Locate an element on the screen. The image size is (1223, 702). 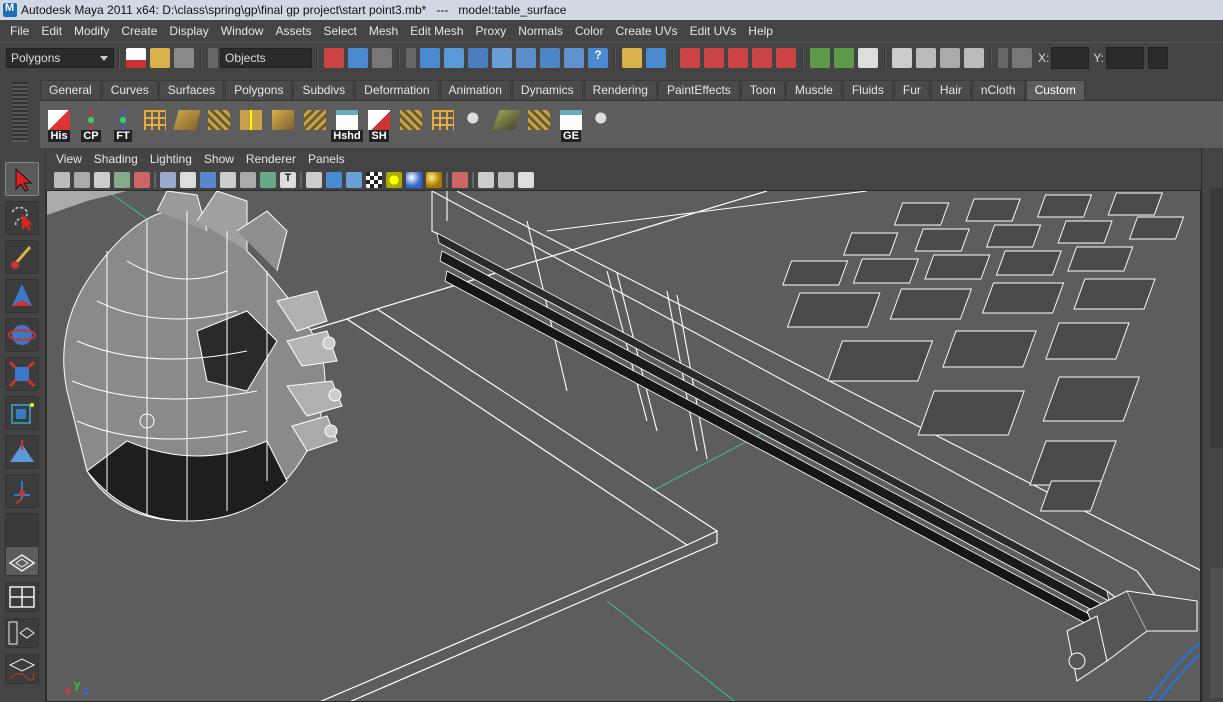
tab-curves: Curves is located at coordinates (129, 90).